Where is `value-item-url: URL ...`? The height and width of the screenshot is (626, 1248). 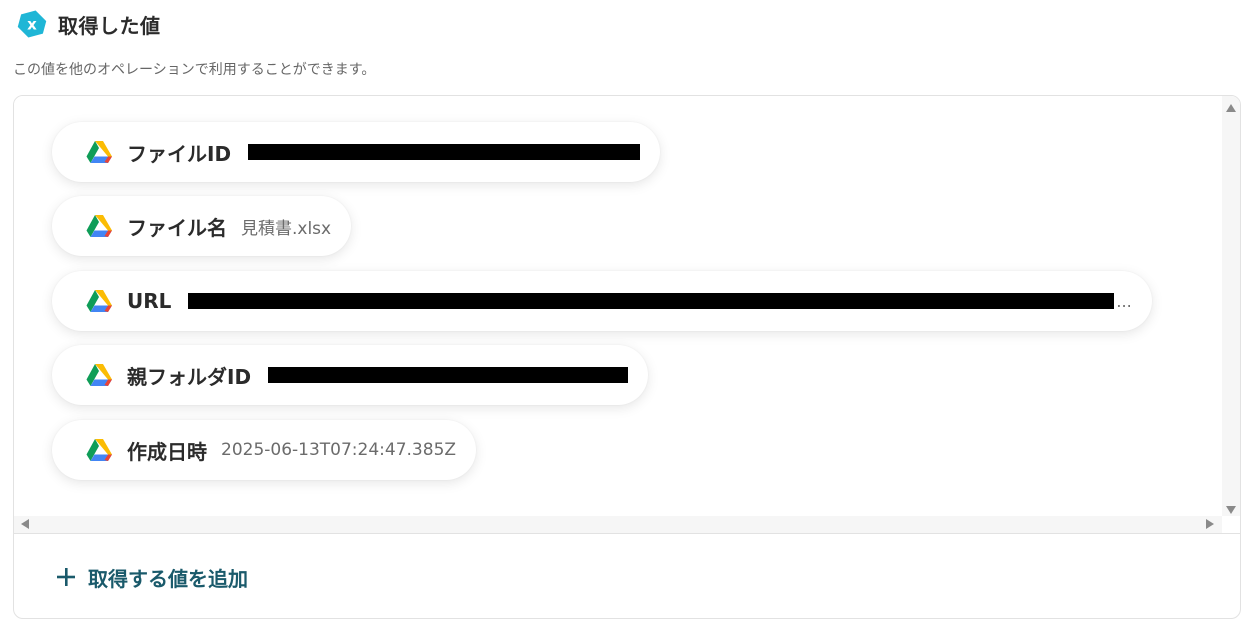 value-item-url: URL ... is located at coordinates (602, 301).